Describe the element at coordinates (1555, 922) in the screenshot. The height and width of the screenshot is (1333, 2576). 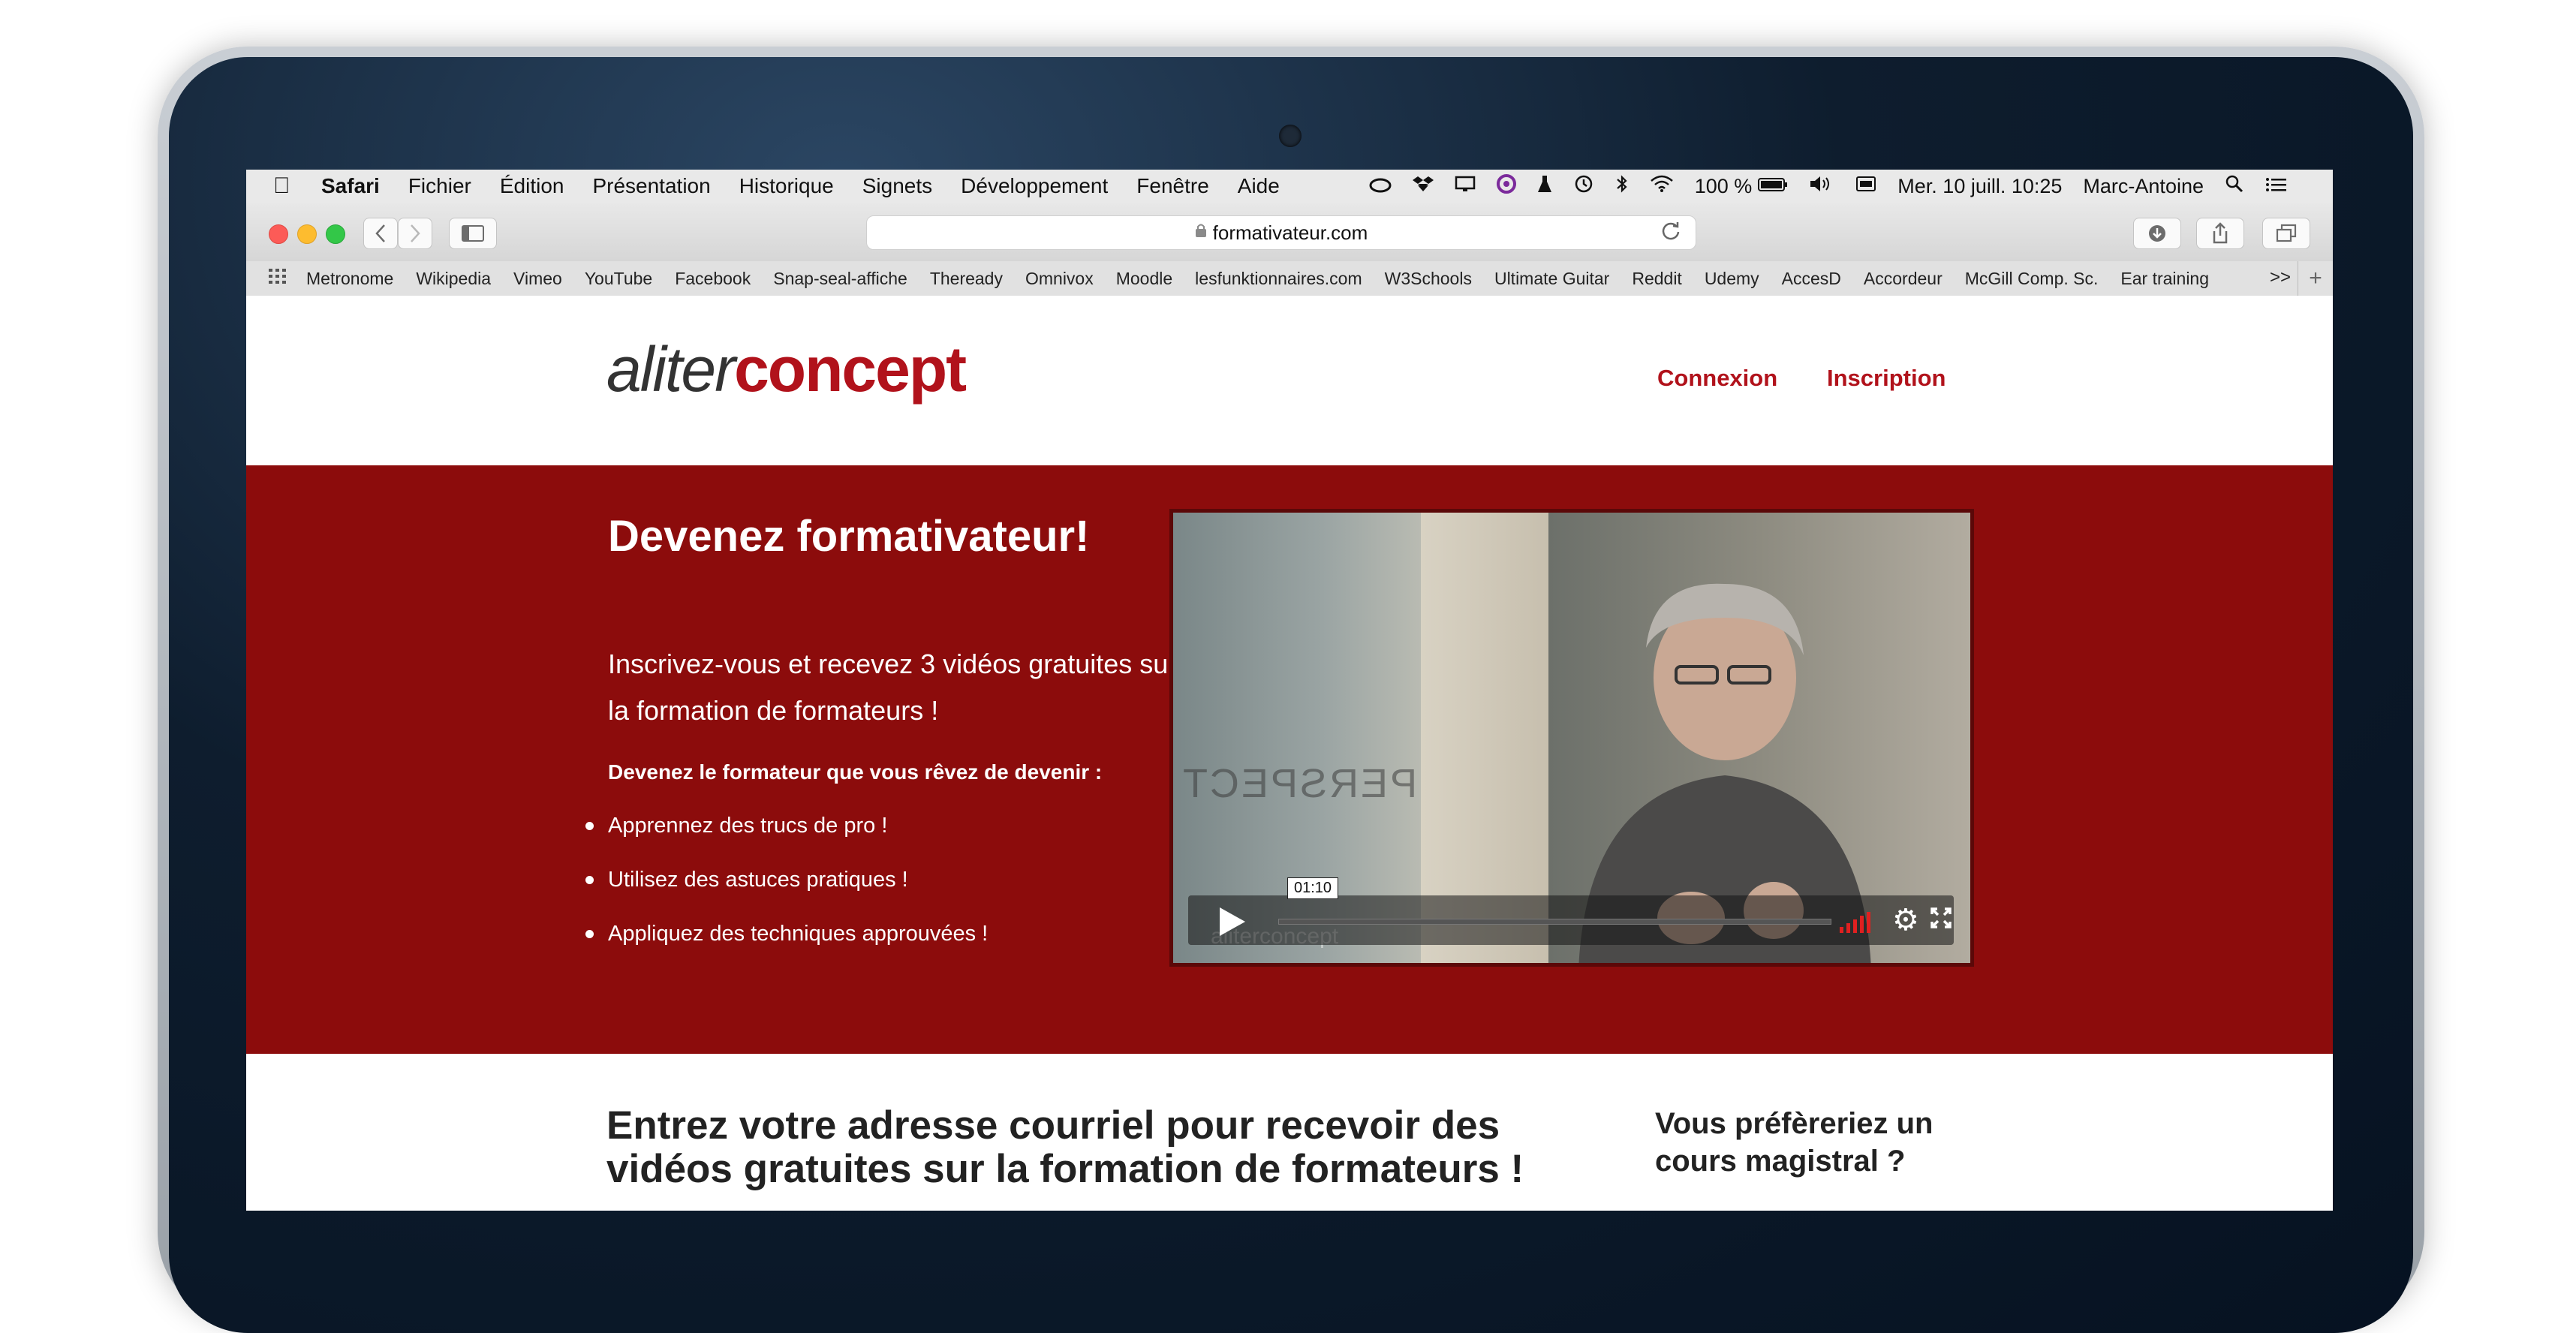
I see `video-progress-track` at that location.